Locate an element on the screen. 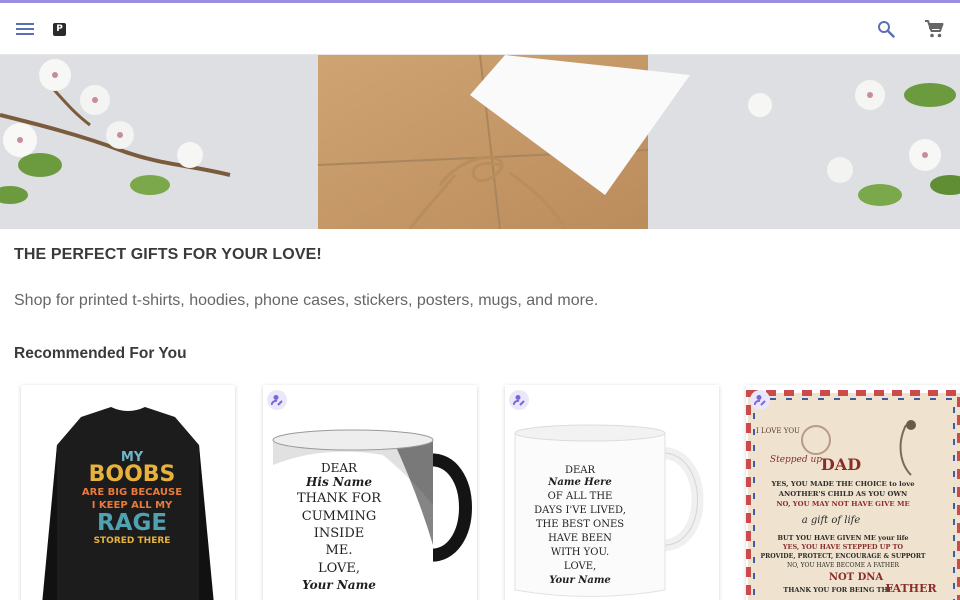  search-button is located at coordinates (886, 29).